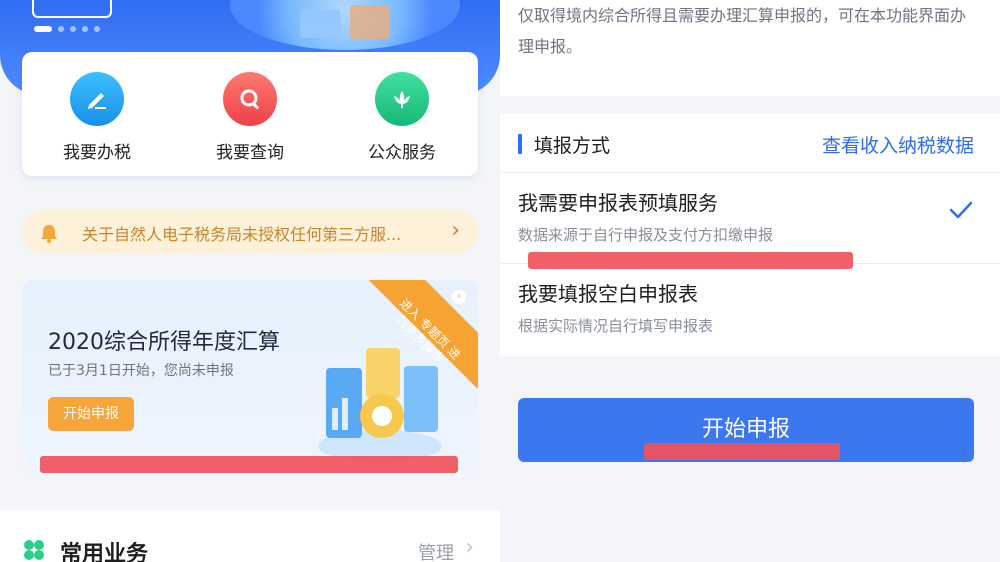  What do you see at coordinates (49, 235) in the screenshot?
I see `bell-icon` at bounding box center [49, 235].